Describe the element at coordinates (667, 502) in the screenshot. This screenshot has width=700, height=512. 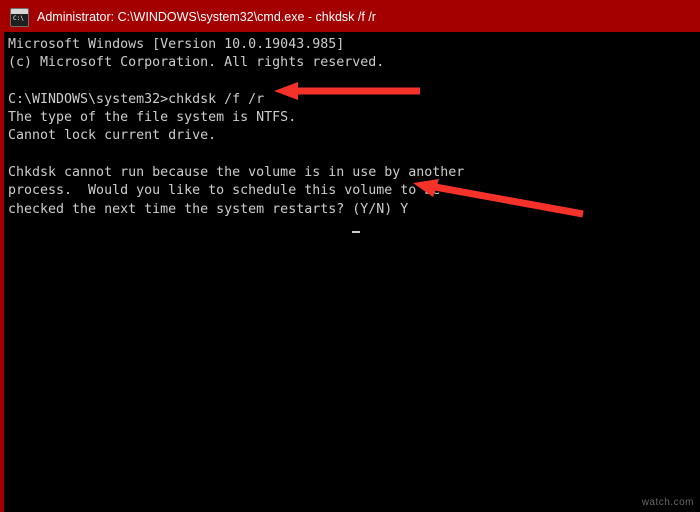
I see `watermark: watch.com` at that location.